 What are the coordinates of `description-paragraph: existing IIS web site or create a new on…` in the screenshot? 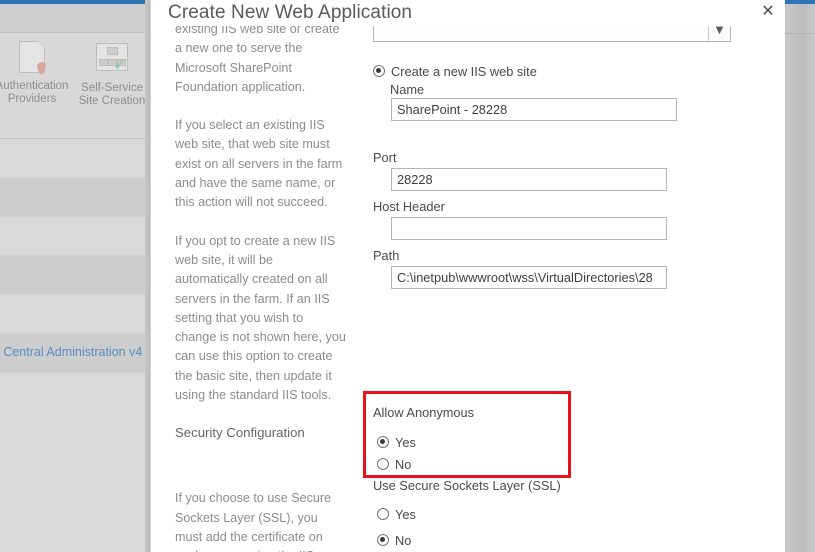 It's located at (257, 60).